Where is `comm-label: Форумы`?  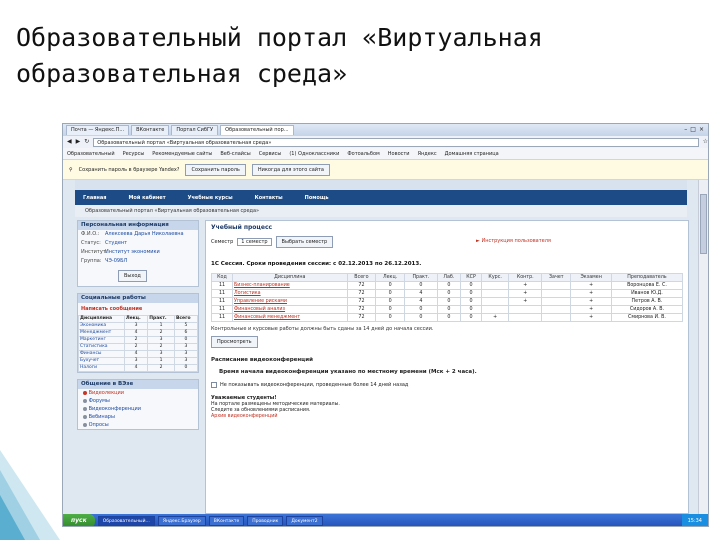
comm-label: Форумы is located at coordinates (99, 401).